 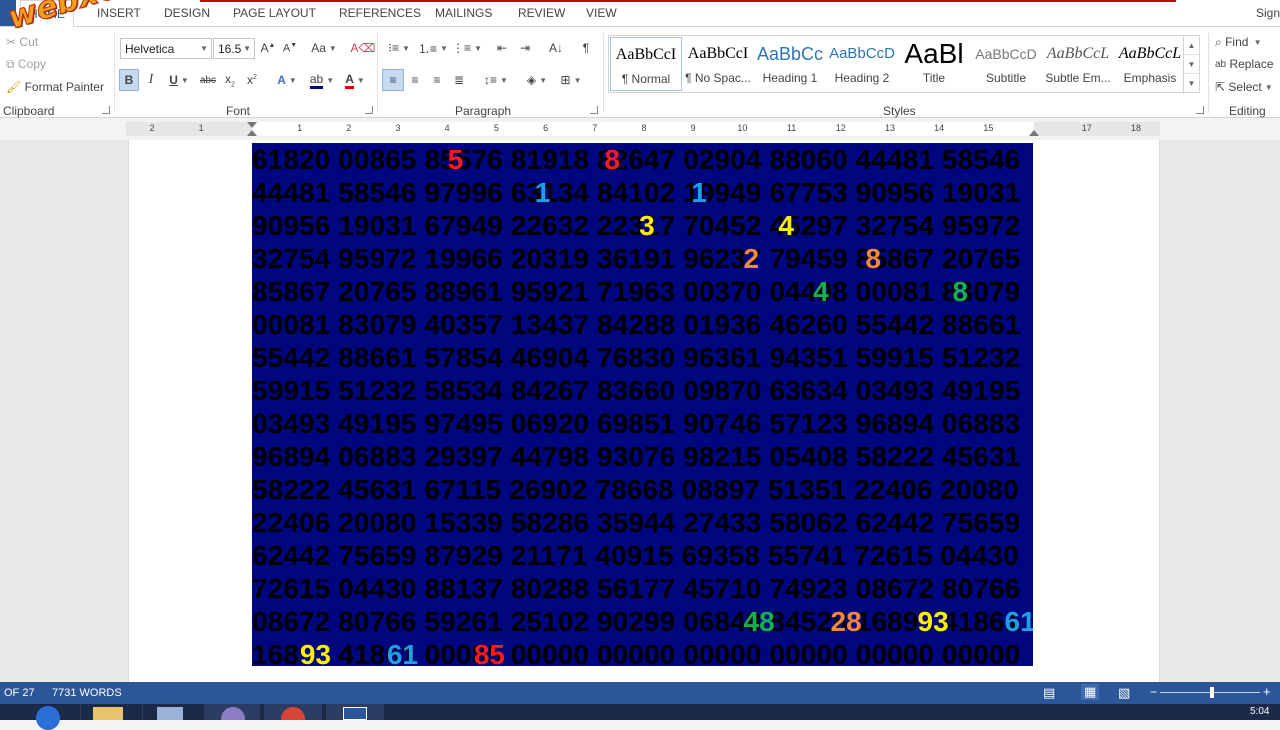 I want to click on align-right-button: ≡, so click(x=437, y=80).